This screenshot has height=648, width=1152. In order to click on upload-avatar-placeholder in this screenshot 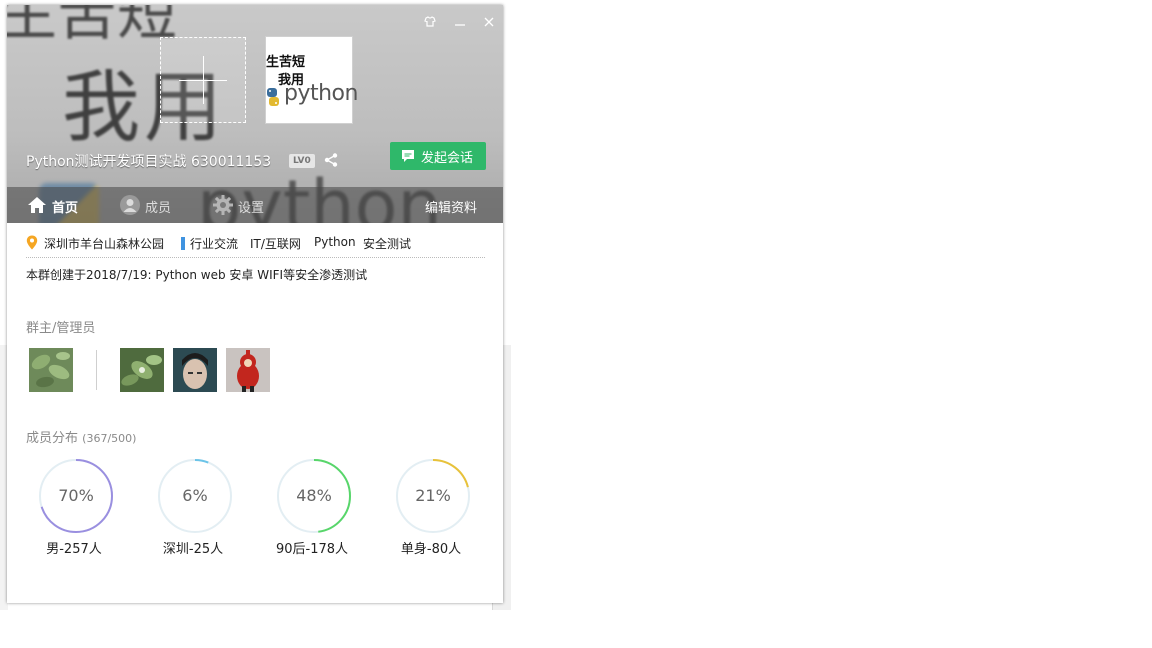, I will do `click(203, 80)`.